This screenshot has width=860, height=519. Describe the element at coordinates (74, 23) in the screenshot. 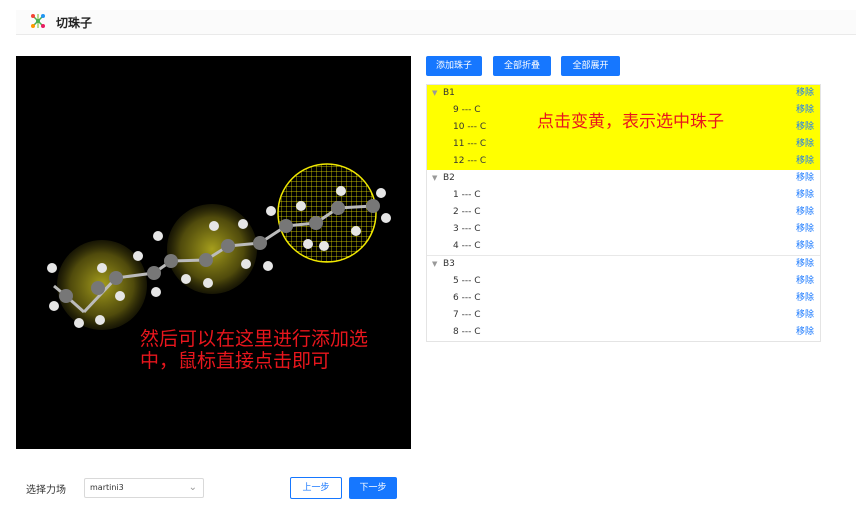

I see `page-title: 切珠子` at that location.